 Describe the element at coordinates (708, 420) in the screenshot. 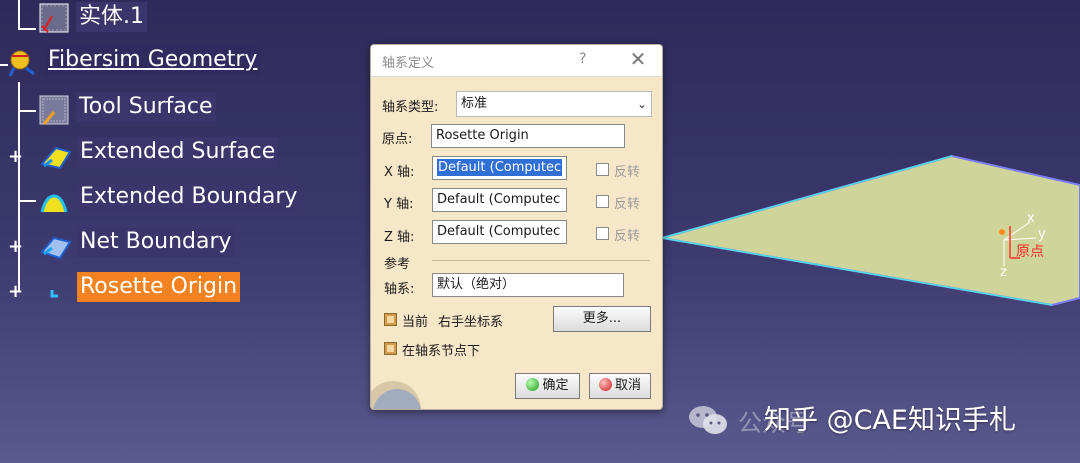

I see `wechat-icon` at that location.